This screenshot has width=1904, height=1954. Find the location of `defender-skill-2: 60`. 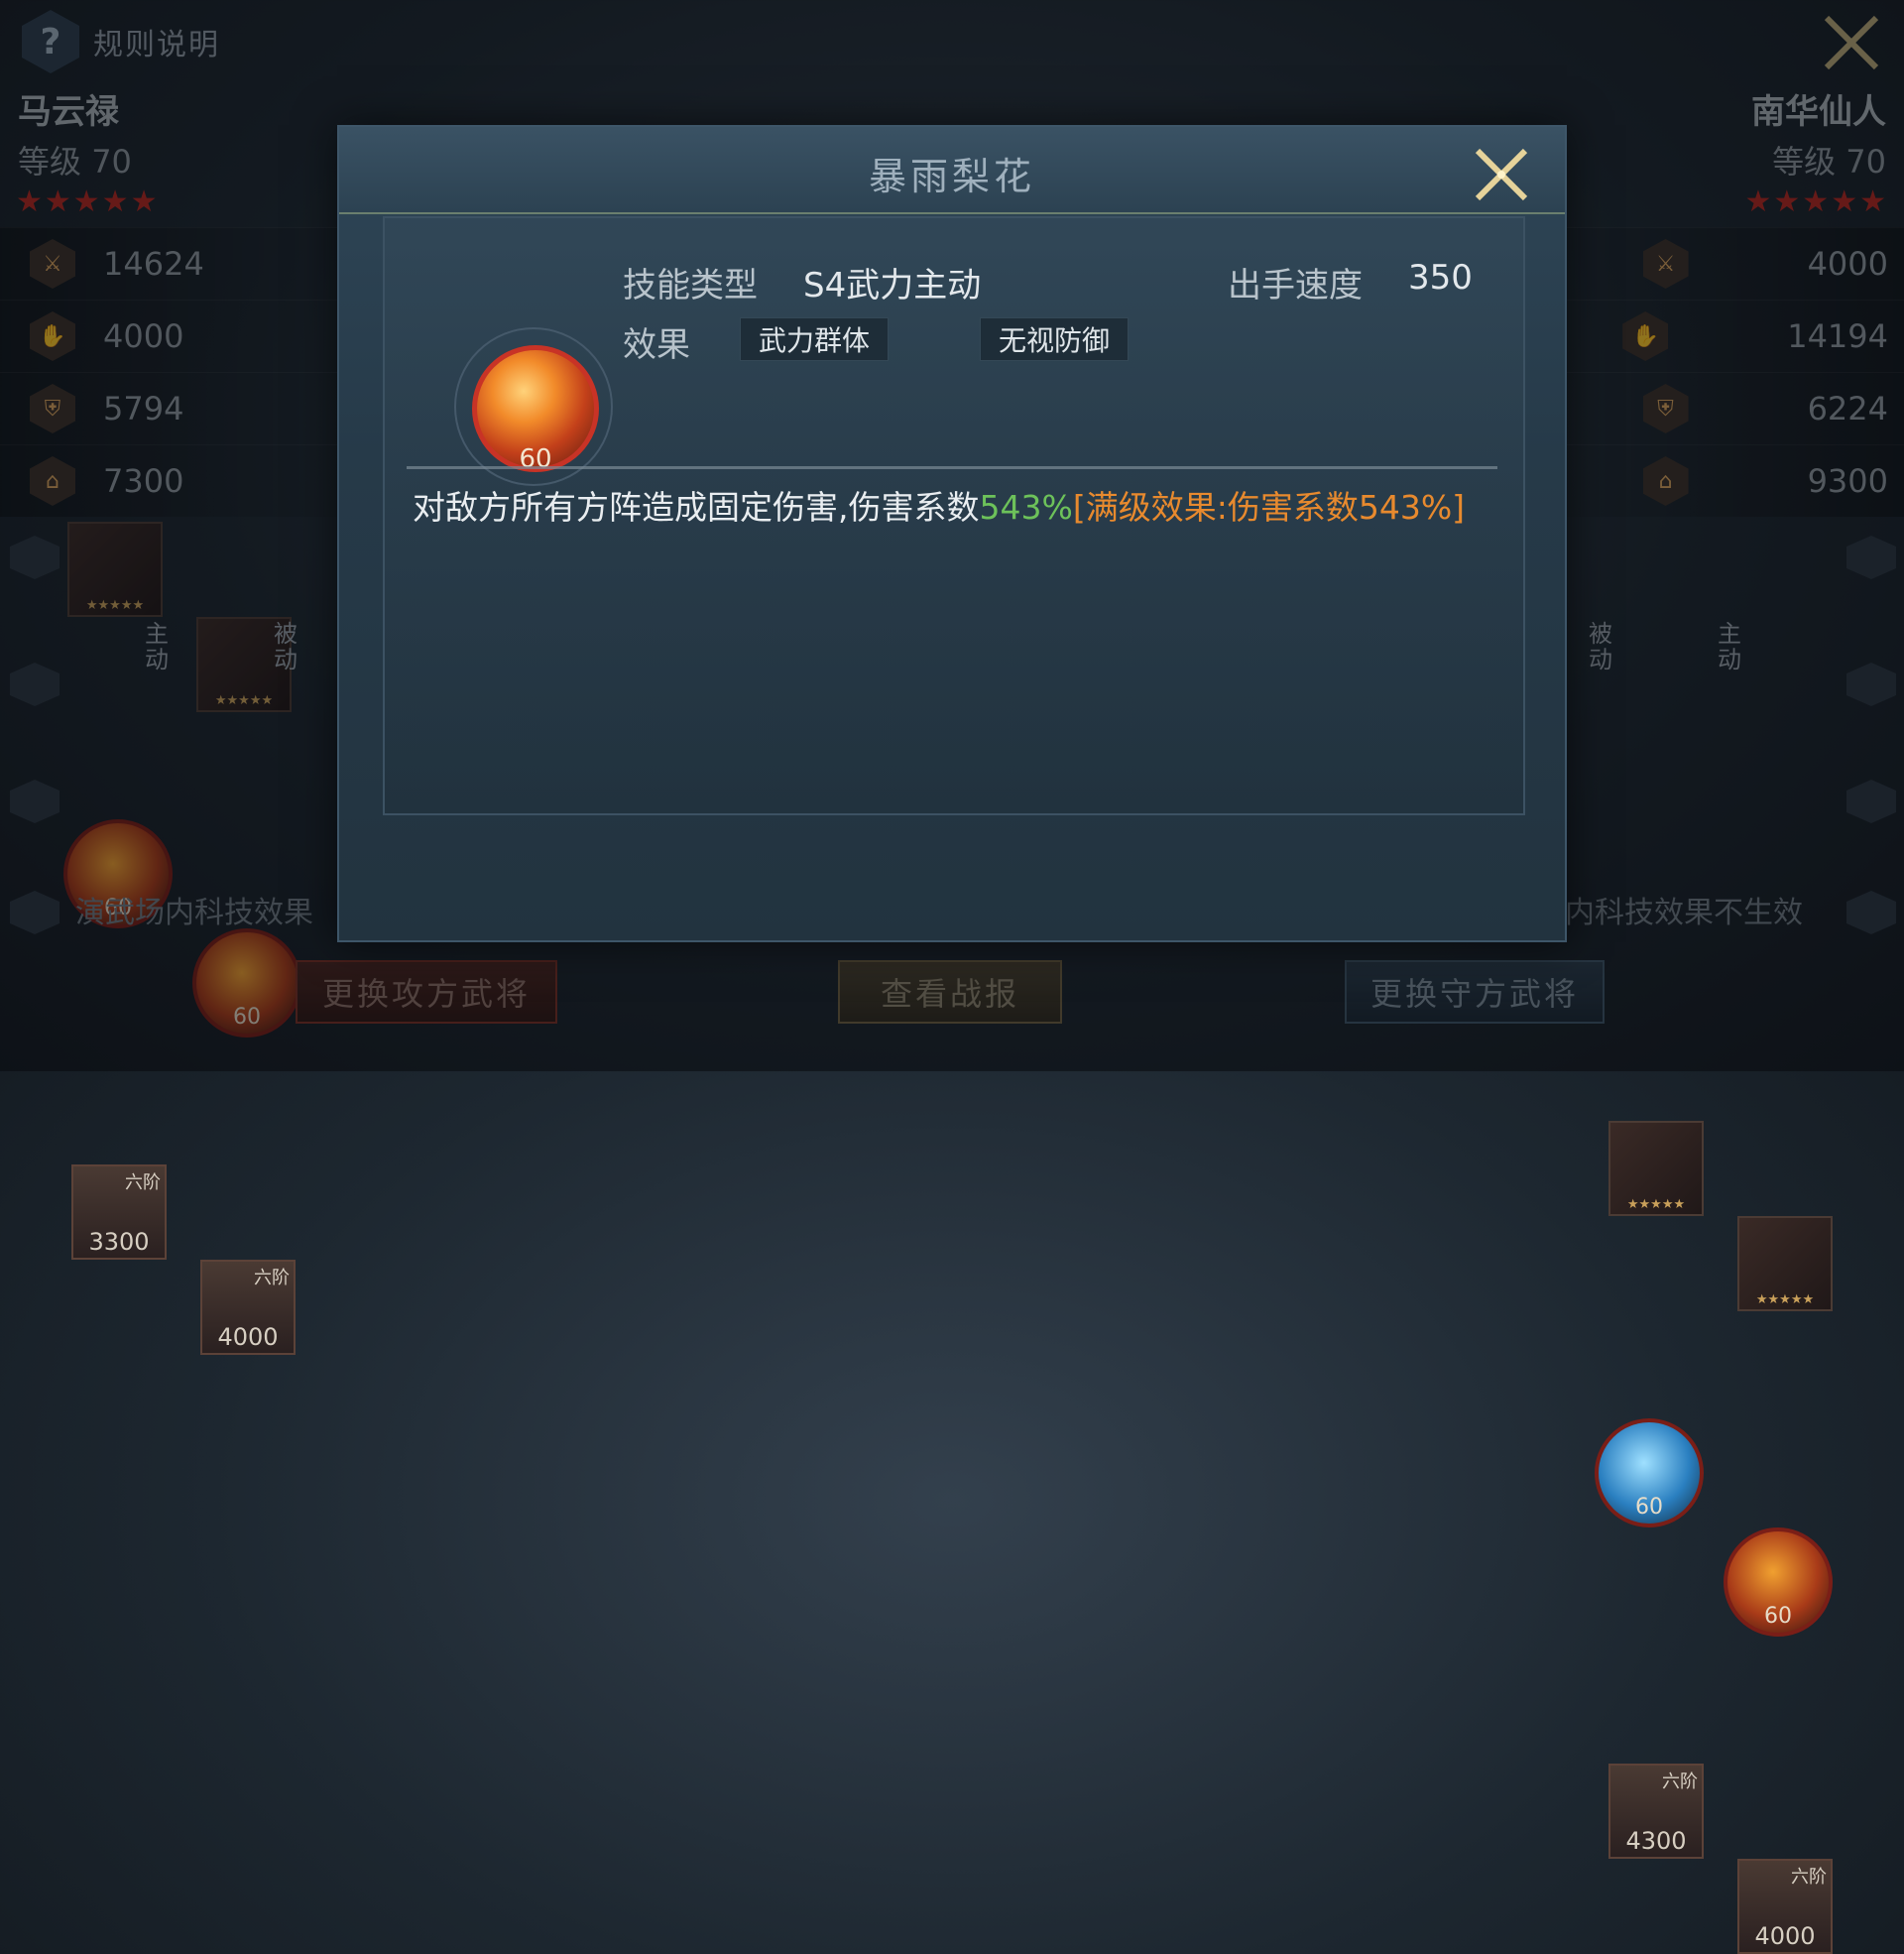

defender-skill-2: 60 is located at coordinates (1778, 1582).